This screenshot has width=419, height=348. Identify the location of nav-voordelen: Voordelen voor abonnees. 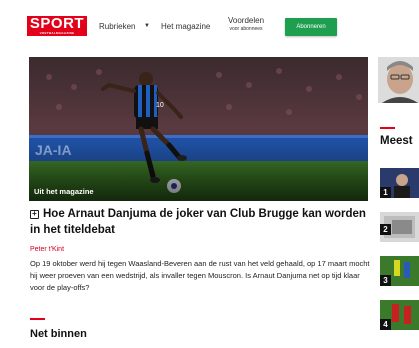
(246, 25).